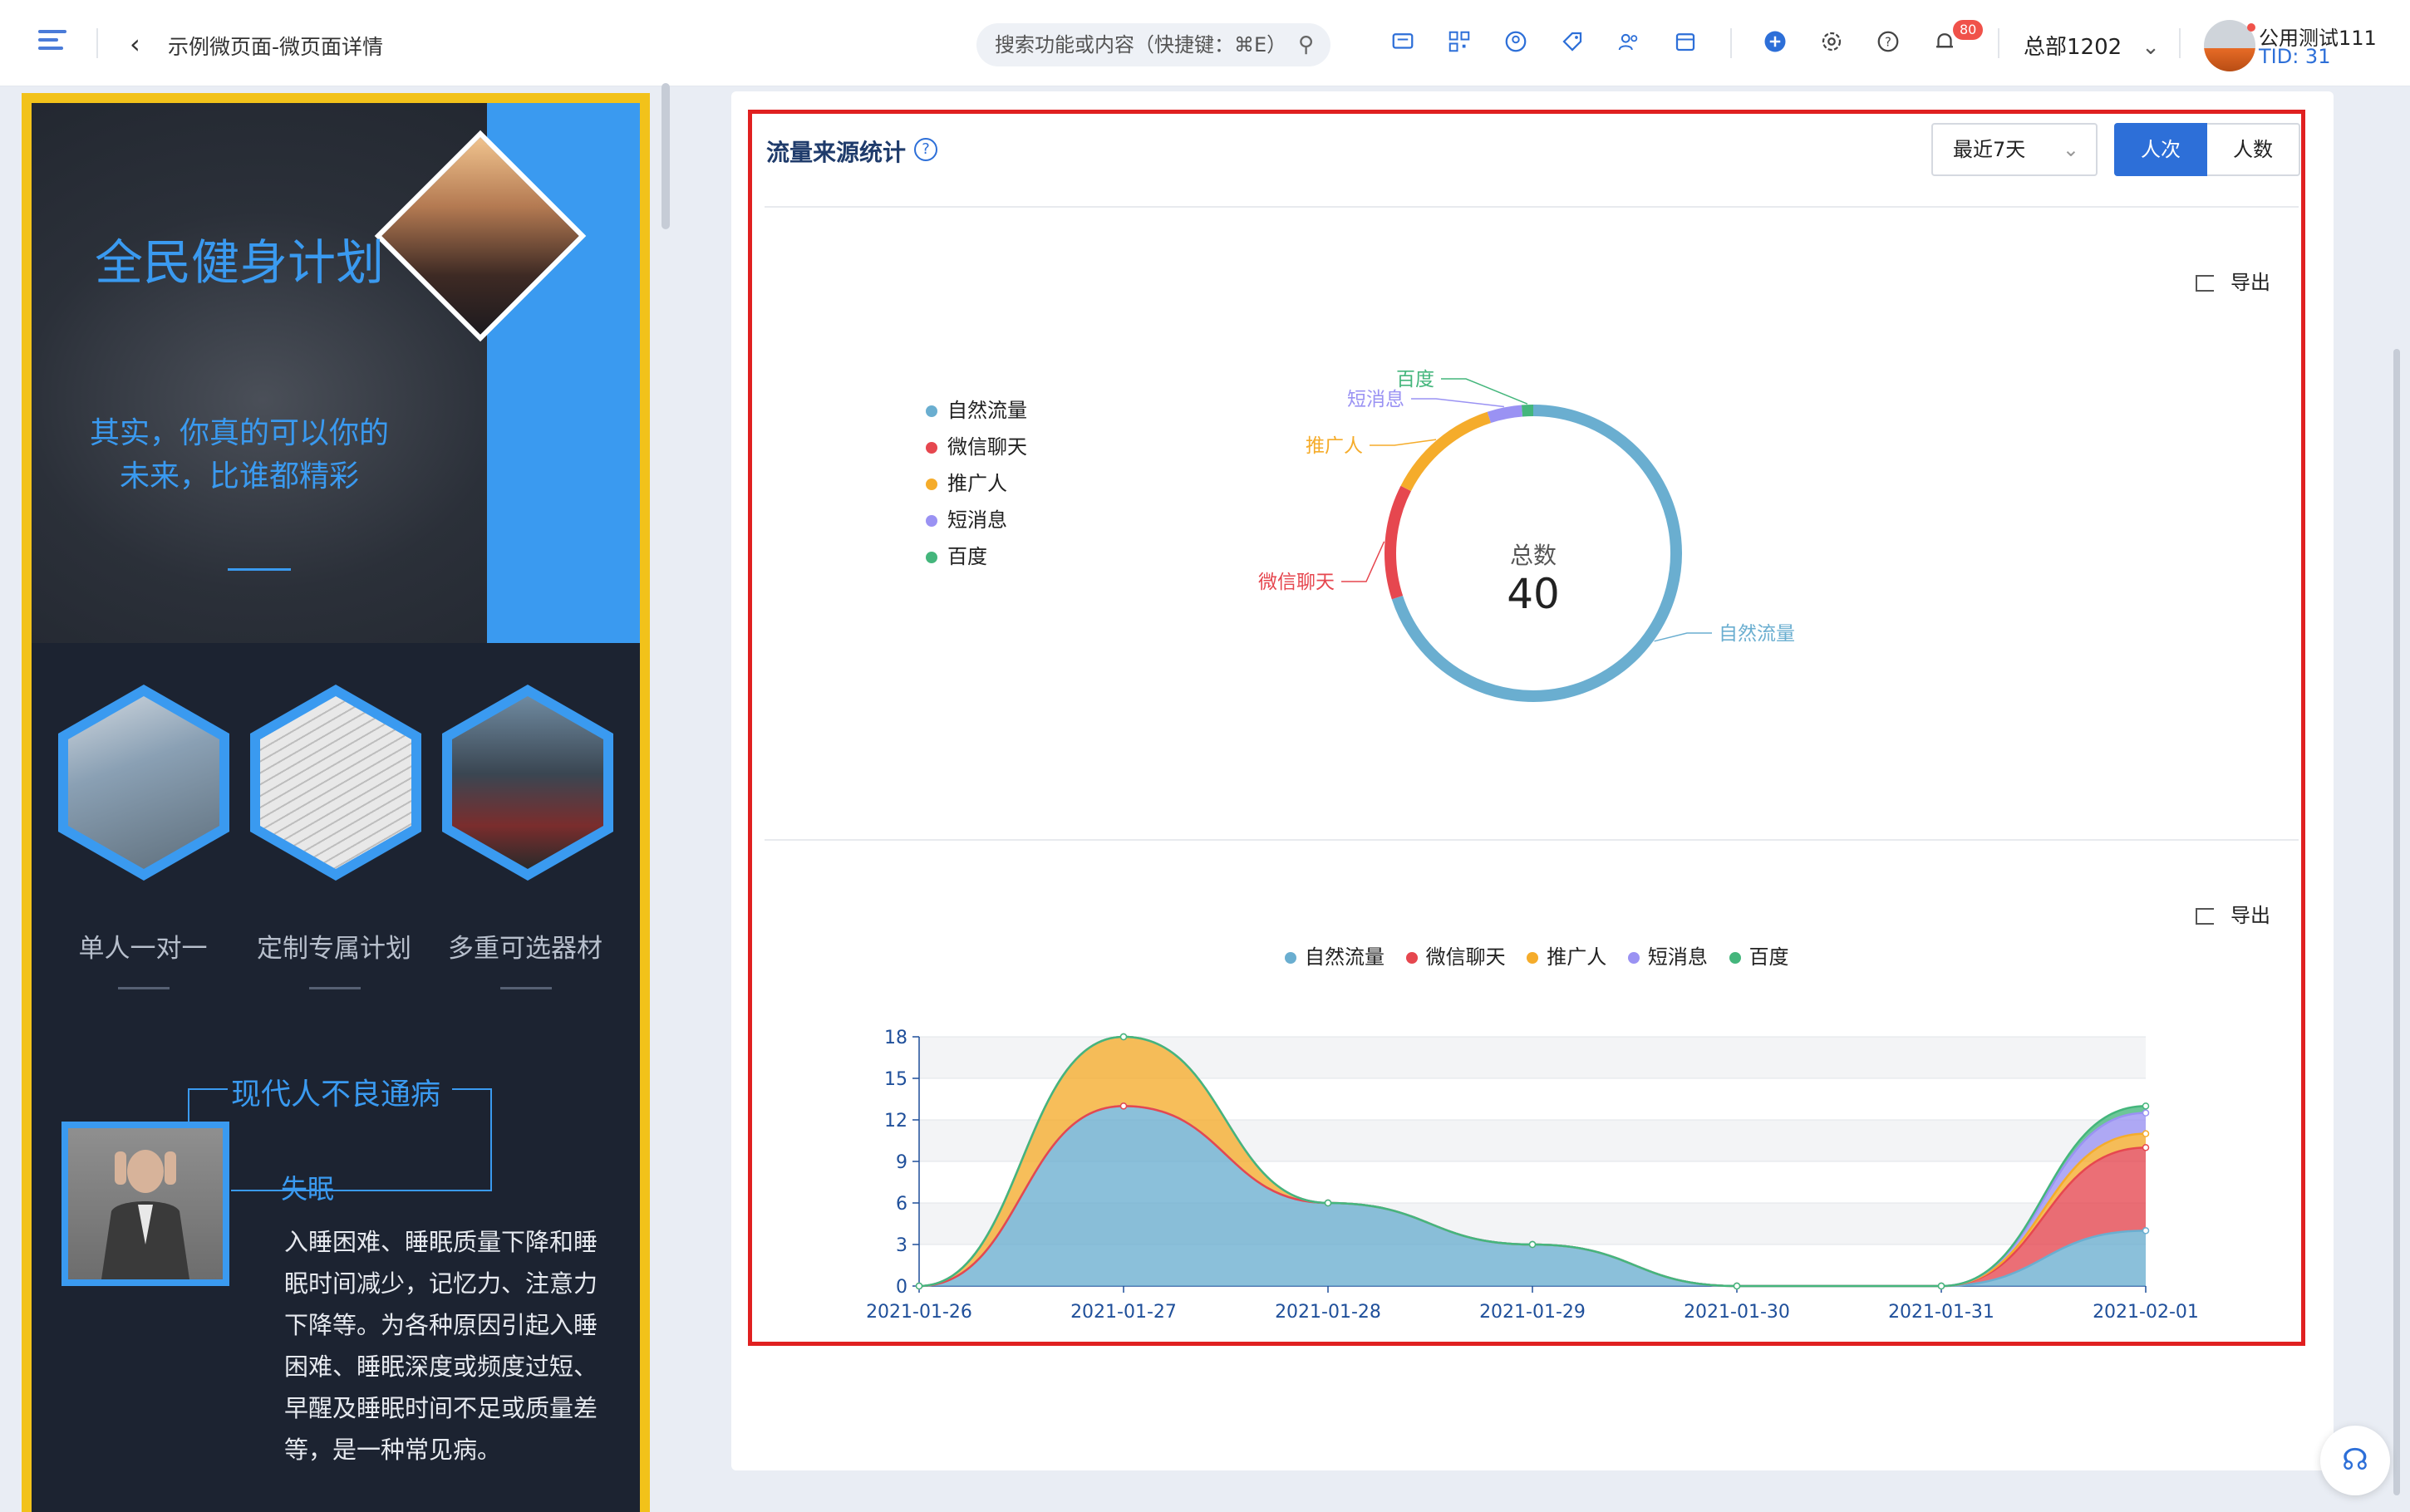 Image resolution: width=2410 pixels, height=1512 pixels. Describe the element at coordinates (1296, 582) in the screenshot. I see `donut-slice-label: 微信聊天` at that location.